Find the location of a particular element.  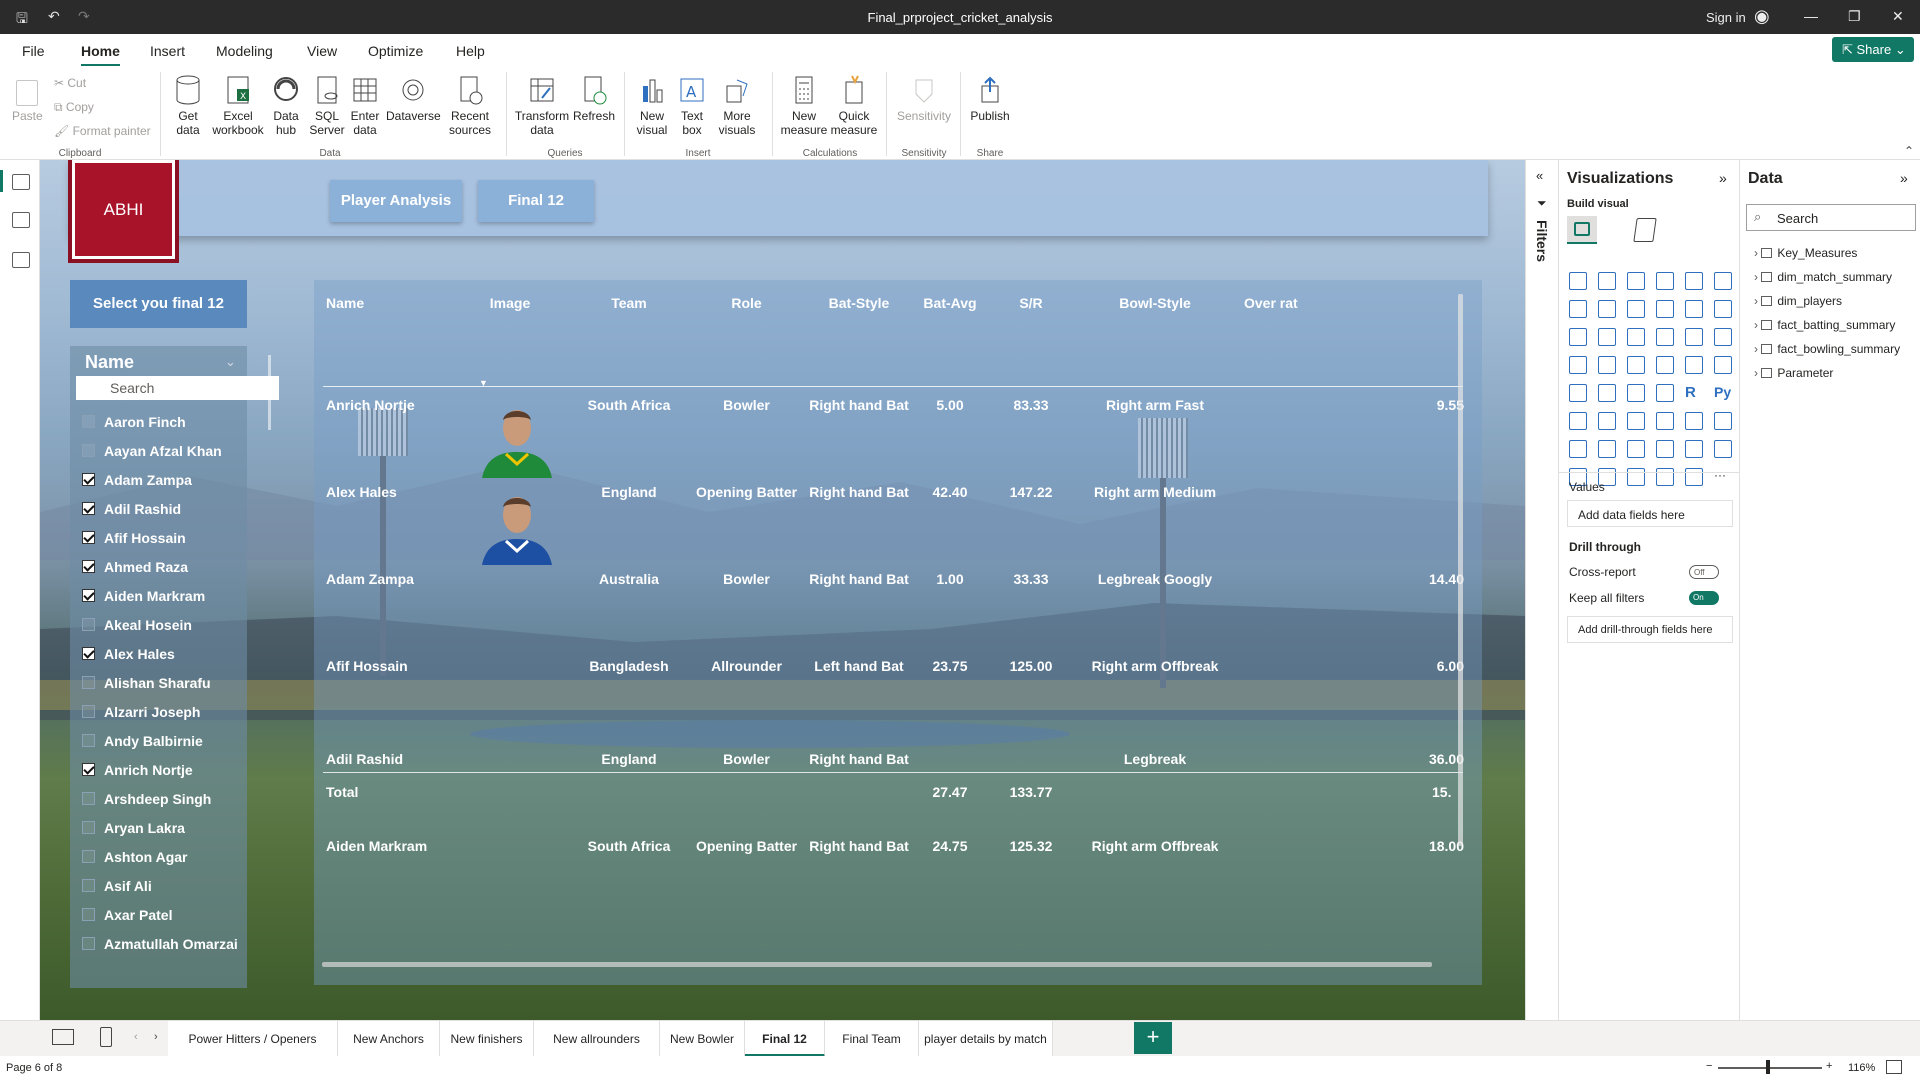

restore-icon: ❐ is located at coordinates (1854, 16).